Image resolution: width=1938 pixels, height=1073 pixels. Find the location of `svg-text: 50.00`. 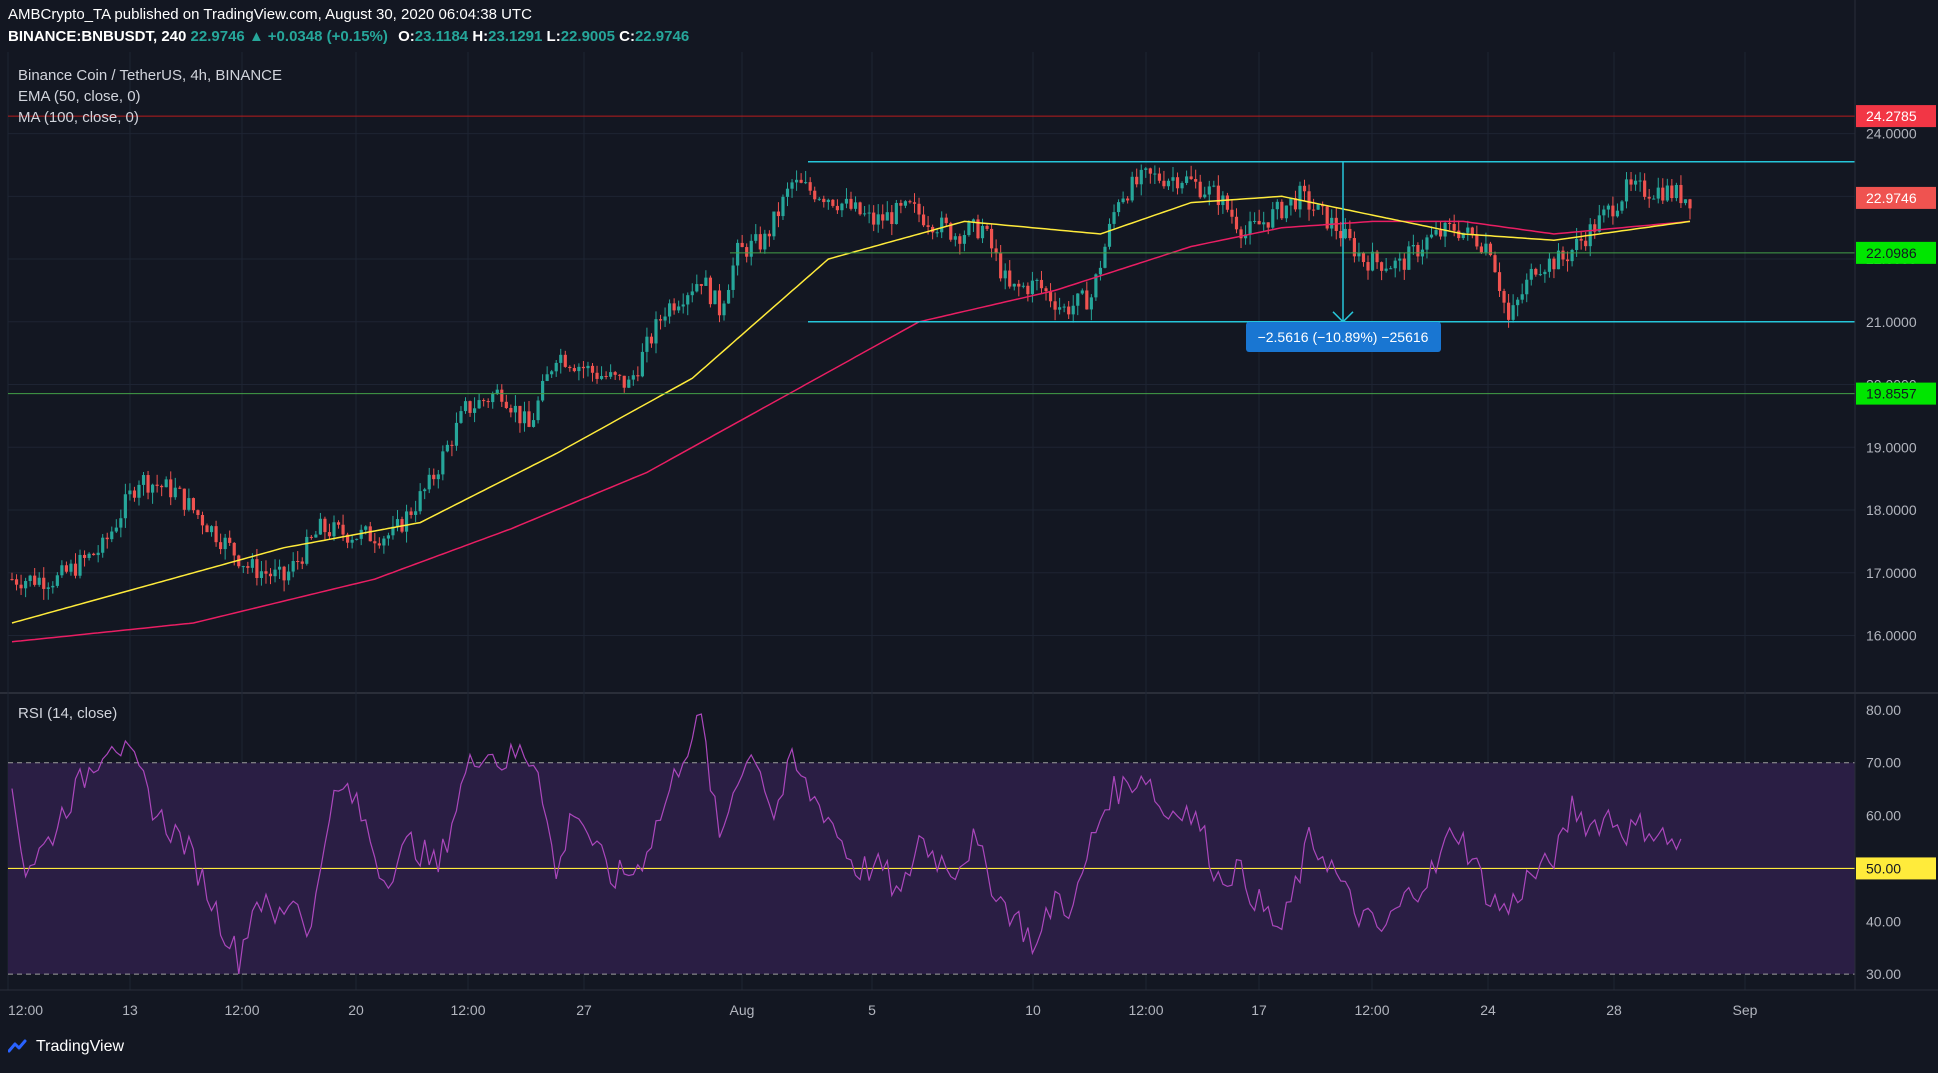

svg-text: 50.00 is located at coordinates (1883, 868).